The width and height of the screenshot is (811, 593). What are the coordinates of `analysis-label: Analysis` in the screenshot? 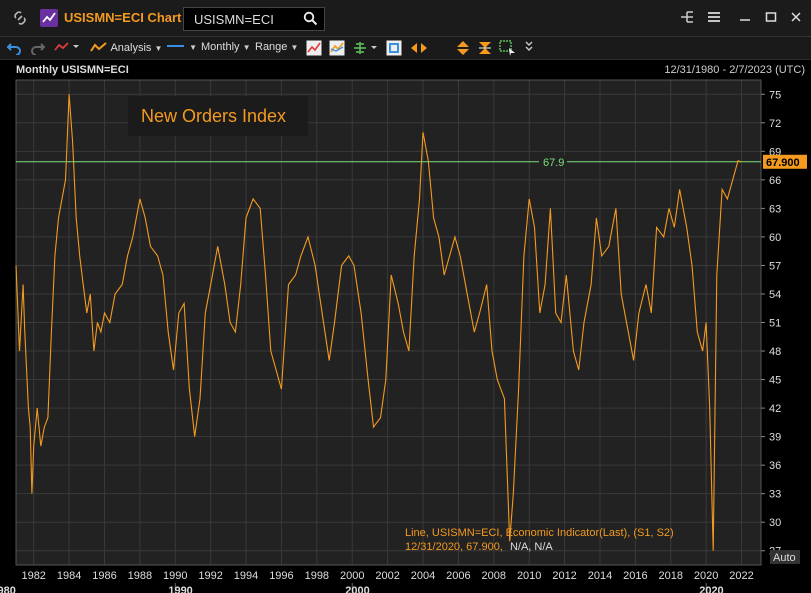 It's located at (131, 48).